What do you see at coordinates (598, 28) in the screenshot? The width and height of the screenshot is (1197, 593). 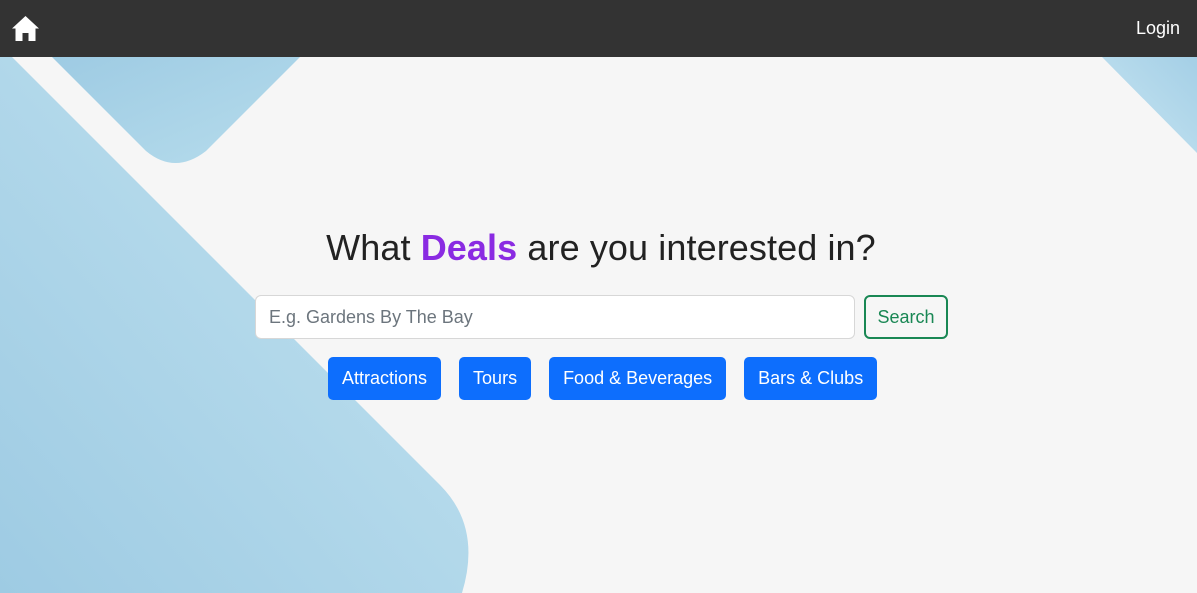 I see `top-navbar: Login` at bounding box center [598, 28].